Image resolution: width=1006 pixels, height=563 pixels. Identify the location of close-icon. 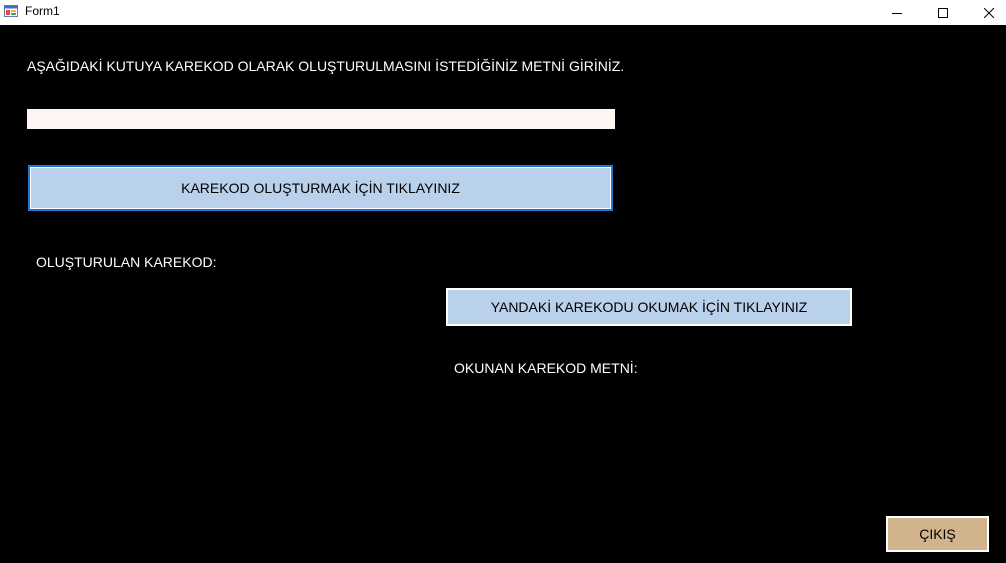
(989, 12).